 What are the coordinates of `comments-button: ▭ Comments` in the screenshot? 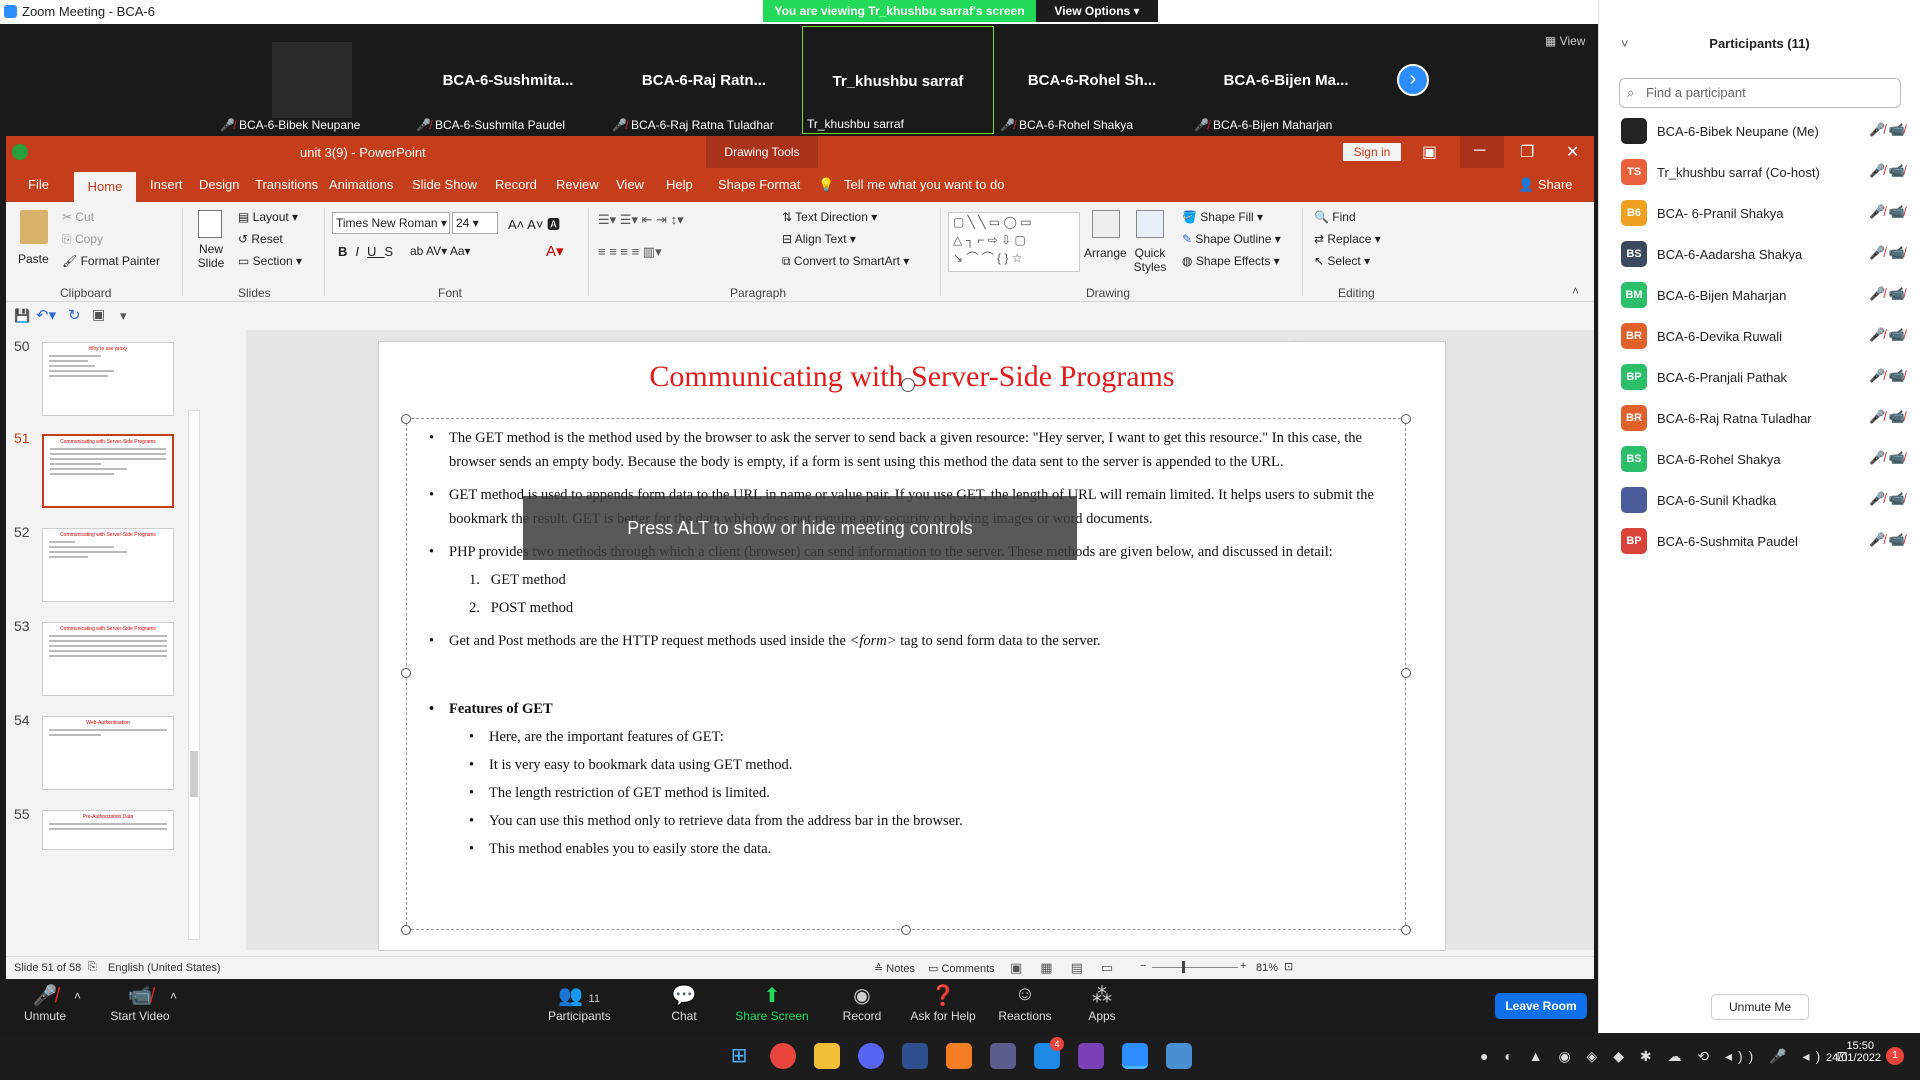 It's located at (961, 968).